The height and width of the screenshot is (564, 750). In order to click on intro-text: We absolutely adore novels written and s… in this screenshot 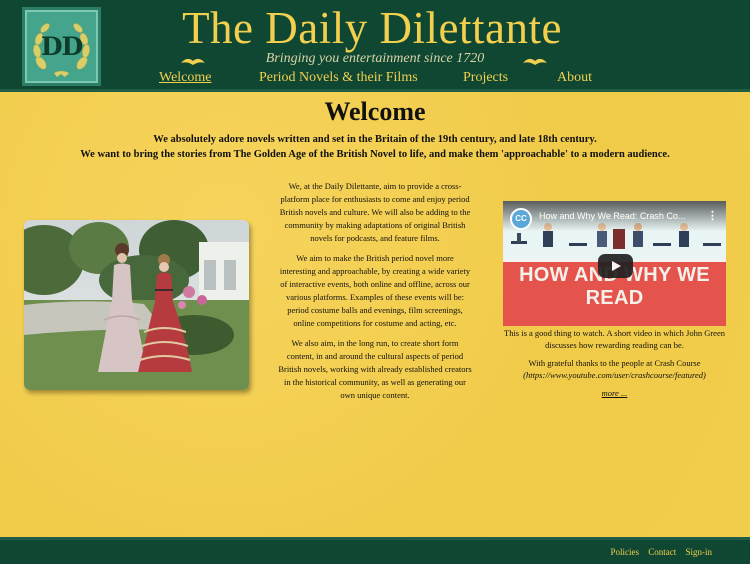, I will do `click(375, 147)`.